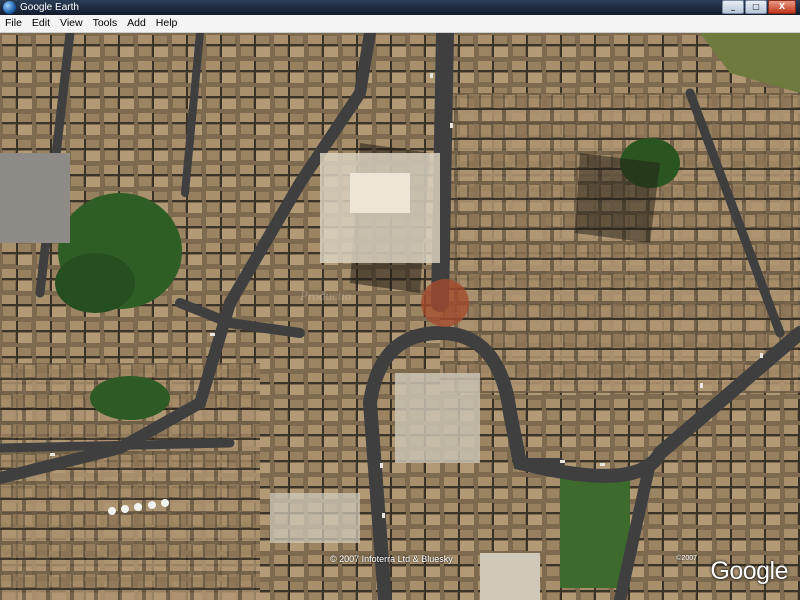 The width and height of the screenshot is (800, 600). I want to click on window-controls: _ □ X, so click(759, 7).